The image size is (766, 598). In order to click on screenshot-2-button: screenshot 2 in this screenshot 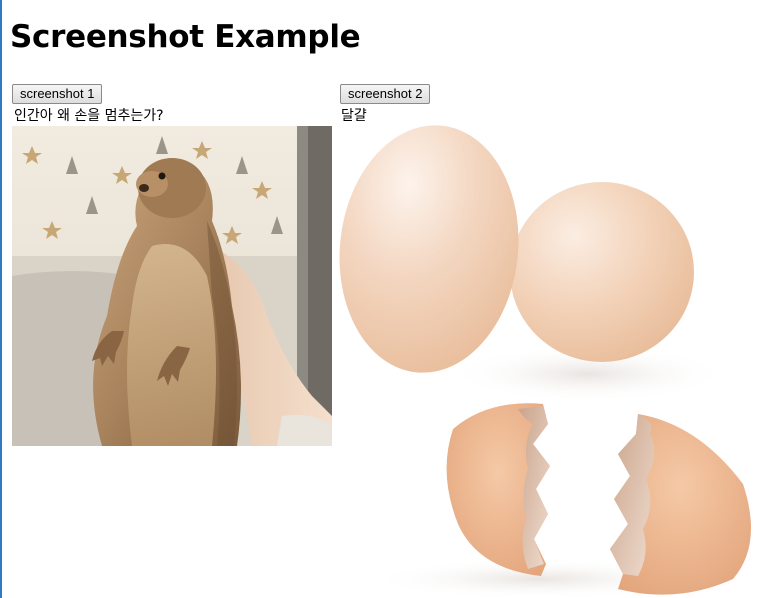, I will do `click(385, 94)`.